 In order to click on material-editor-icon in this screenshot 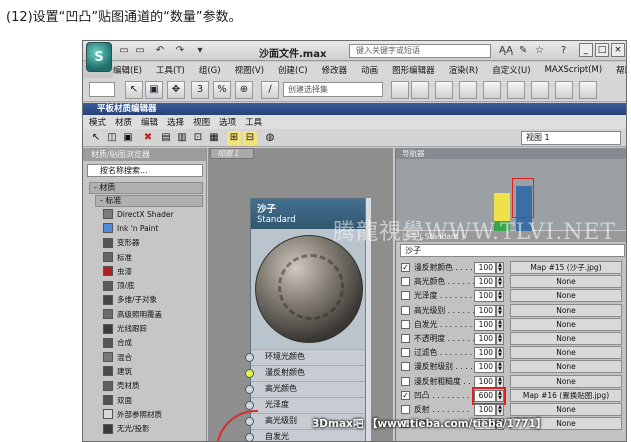, I will do `click(540, 90)`.